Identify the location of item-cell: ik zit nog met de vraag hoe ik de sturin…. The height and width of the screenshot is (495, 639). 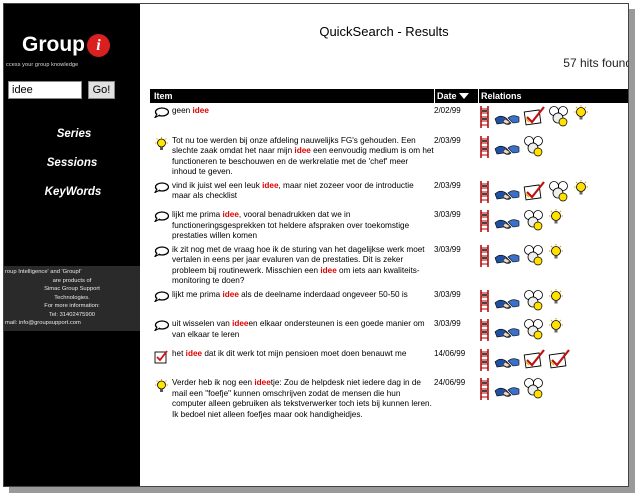
(292, 264).